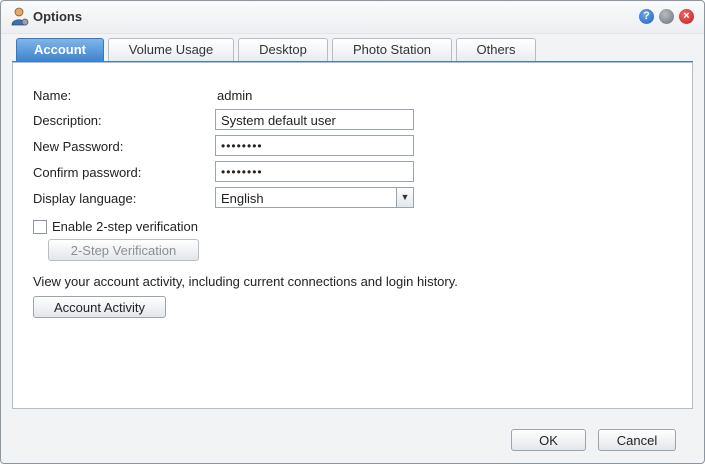 This screenshot has height=464, width=705. Describe the element at coordinates (123, 250) in the screenshot. I see `two-step-verification-button: 2-Step Verification` at that location.